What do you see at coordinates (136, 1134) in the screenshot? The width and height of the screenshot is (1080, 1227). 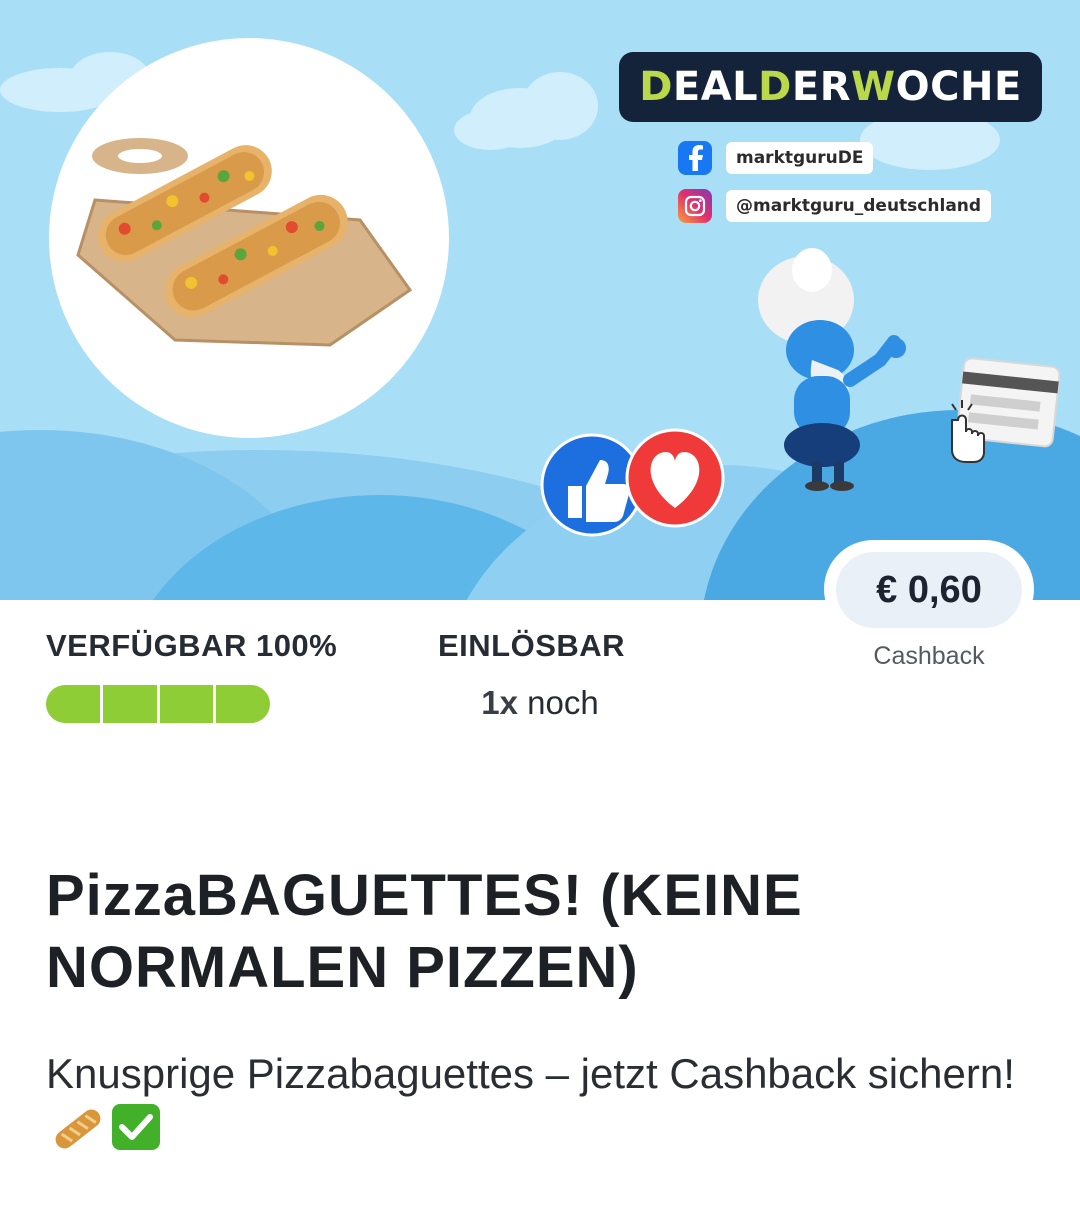 I see `check-mark-emoji` at bounding box center [136, 1134].